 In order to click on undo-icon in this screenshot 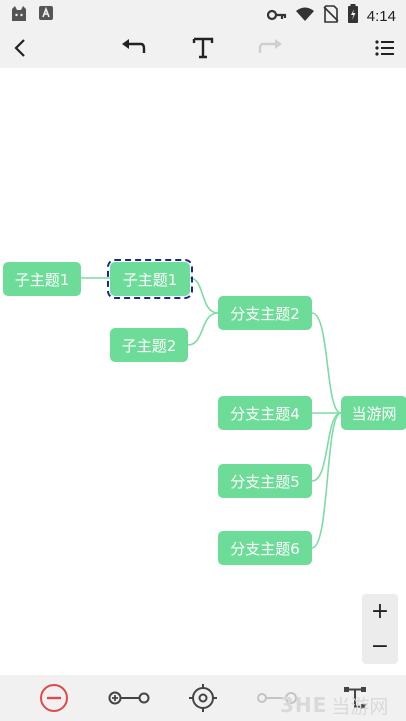, I will do `click(134, 46)`.